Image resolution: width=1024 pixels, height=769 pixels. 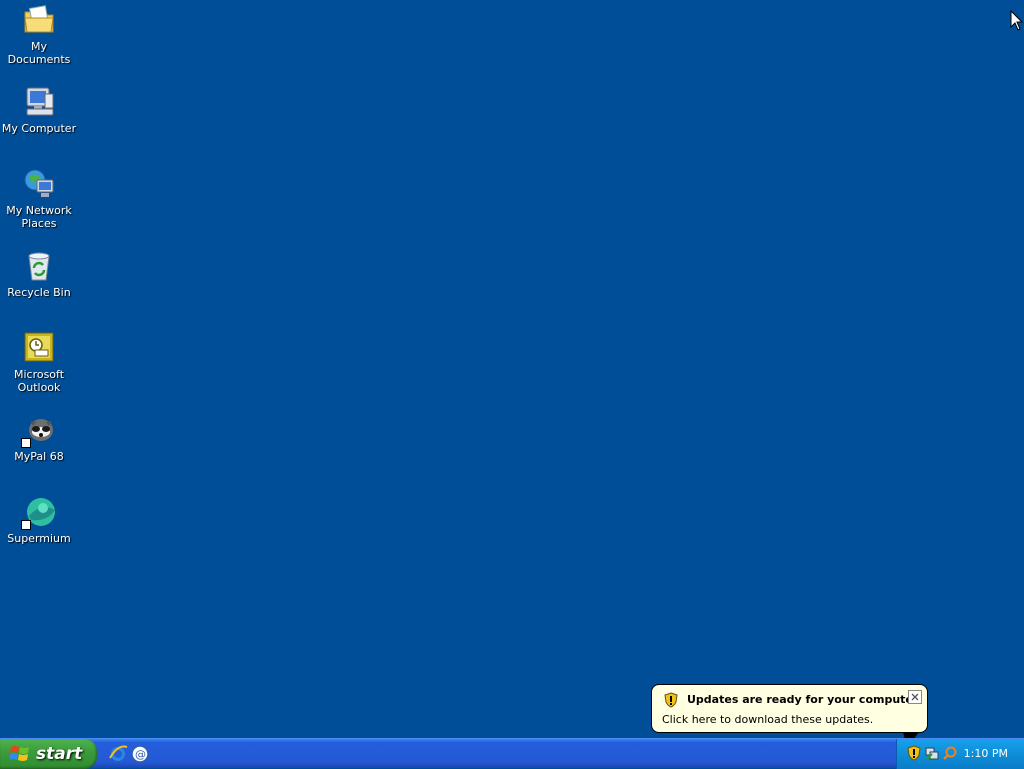 I want to click on desktop-icon-supermium: Supermium, so click(x=39, y=519).